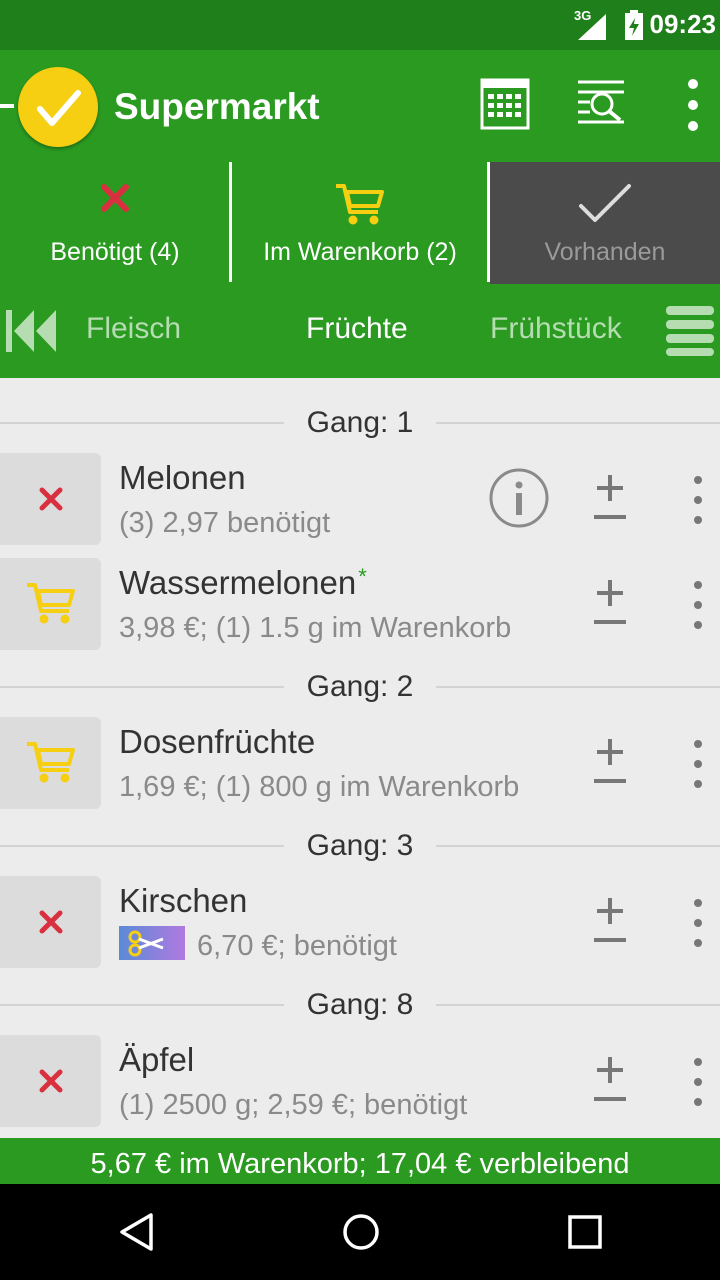 This screenshot has height=1280, width=720. I want to click on clock: 09:23, so click(683, 24).